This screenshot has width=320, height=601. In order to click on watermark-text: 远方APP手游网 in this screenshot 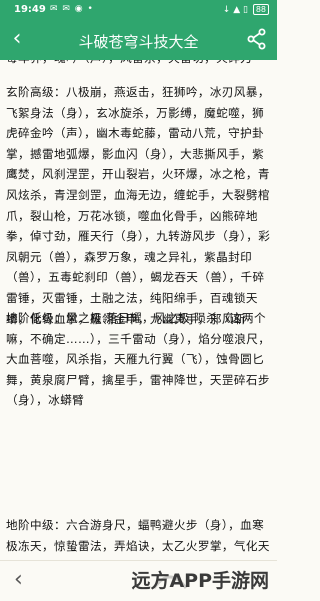, I will do `click(200, 581)`.